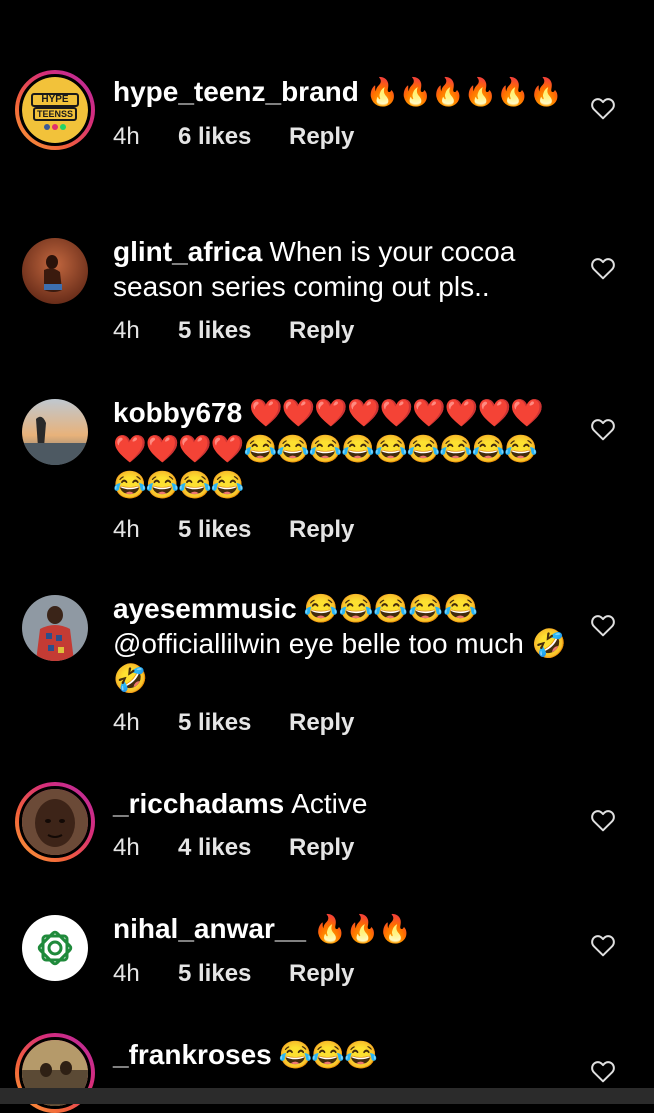 The width and height of the screenshot is (654, 1113). What do you see at coordinates (340, 824) in the screenshot?
I see `comment-body: _ricchadams Active 4h 4 likes Reply` at bounding box center [340, 824].